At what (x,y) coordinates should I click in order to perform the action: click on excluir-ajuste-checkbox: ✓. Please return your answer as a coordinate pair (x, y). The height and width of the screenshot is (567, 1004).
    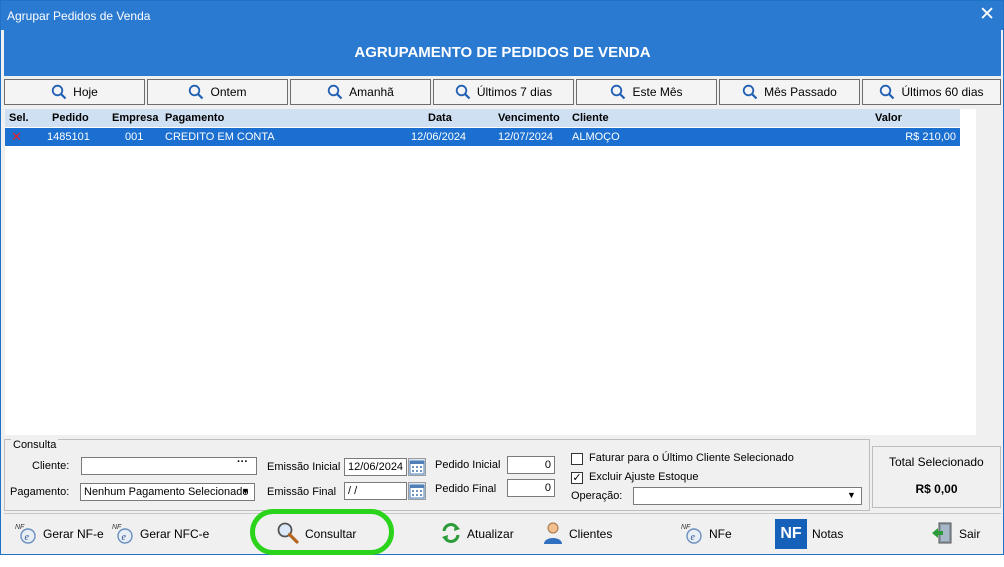
    Looking at the image, I should click on (577, 478).